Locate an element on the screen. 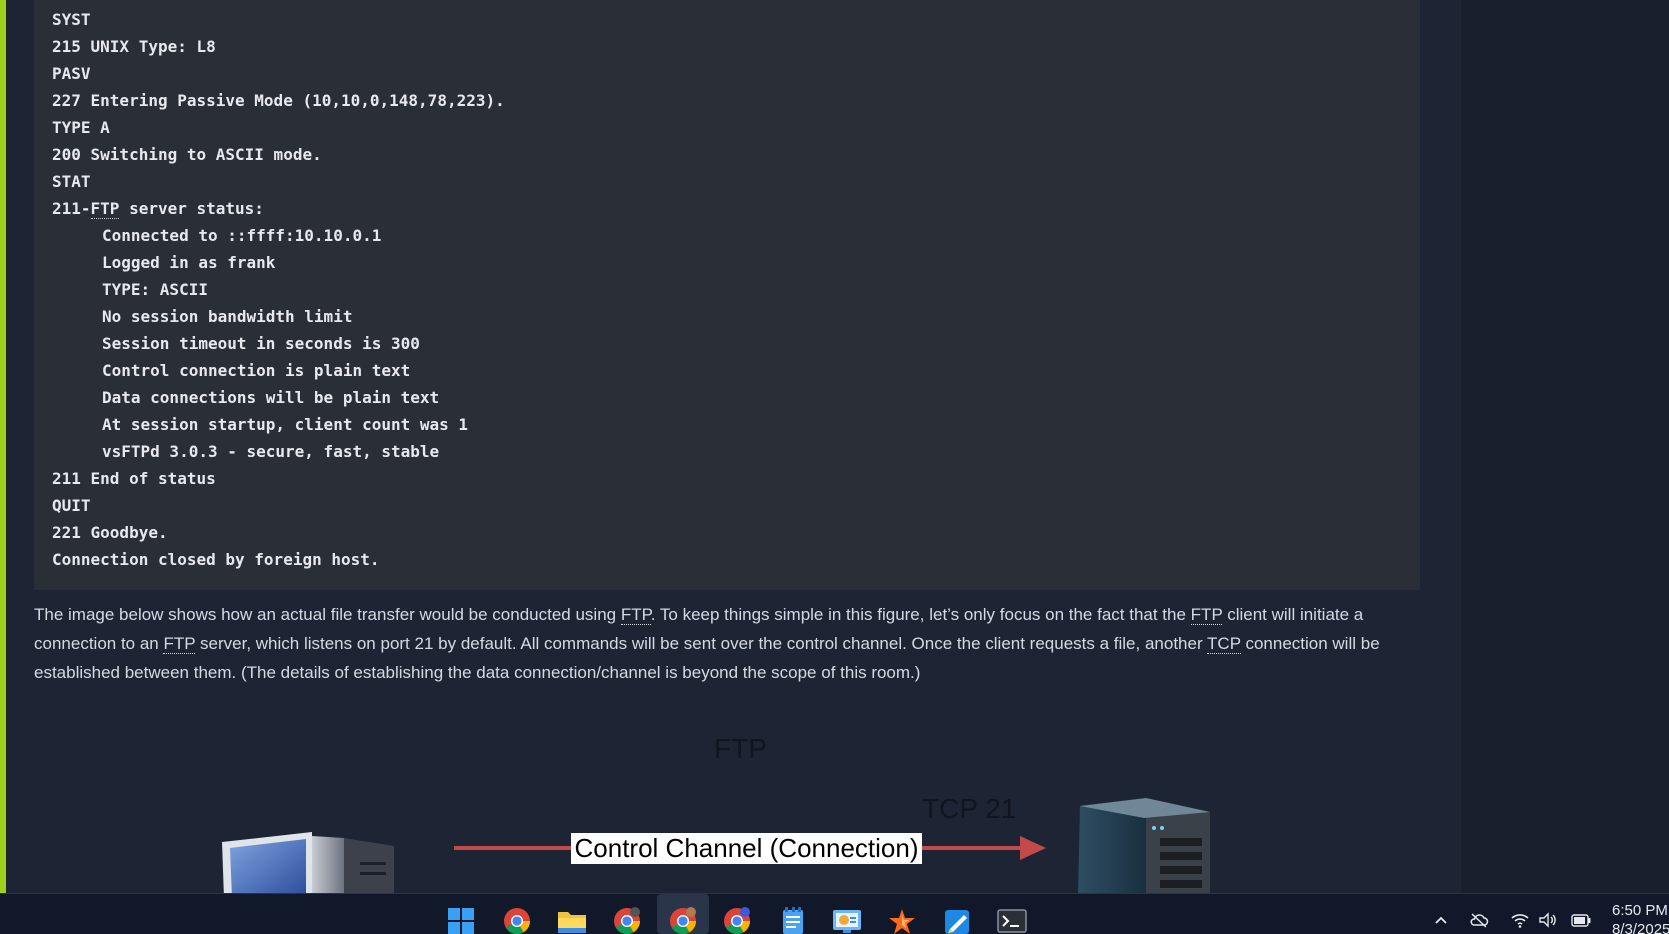 This screenshot has height=934, width=1669. figure-title: FTP is located at coordinates (740, 748).